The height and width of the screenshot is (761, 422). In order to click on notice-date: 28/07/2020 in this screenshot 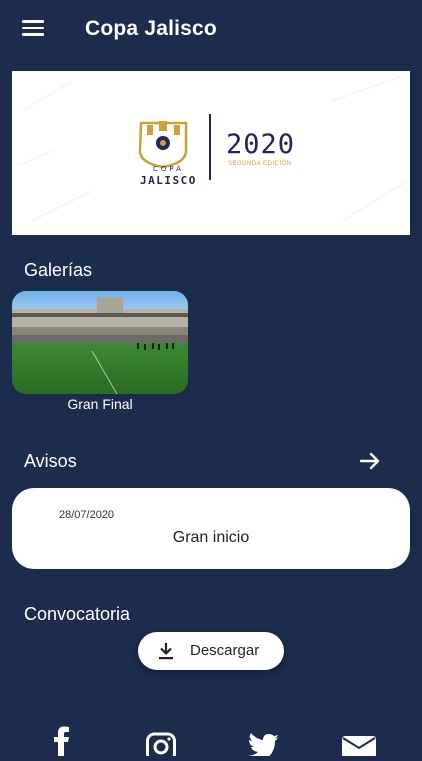, I will do `click(87, 515)`.